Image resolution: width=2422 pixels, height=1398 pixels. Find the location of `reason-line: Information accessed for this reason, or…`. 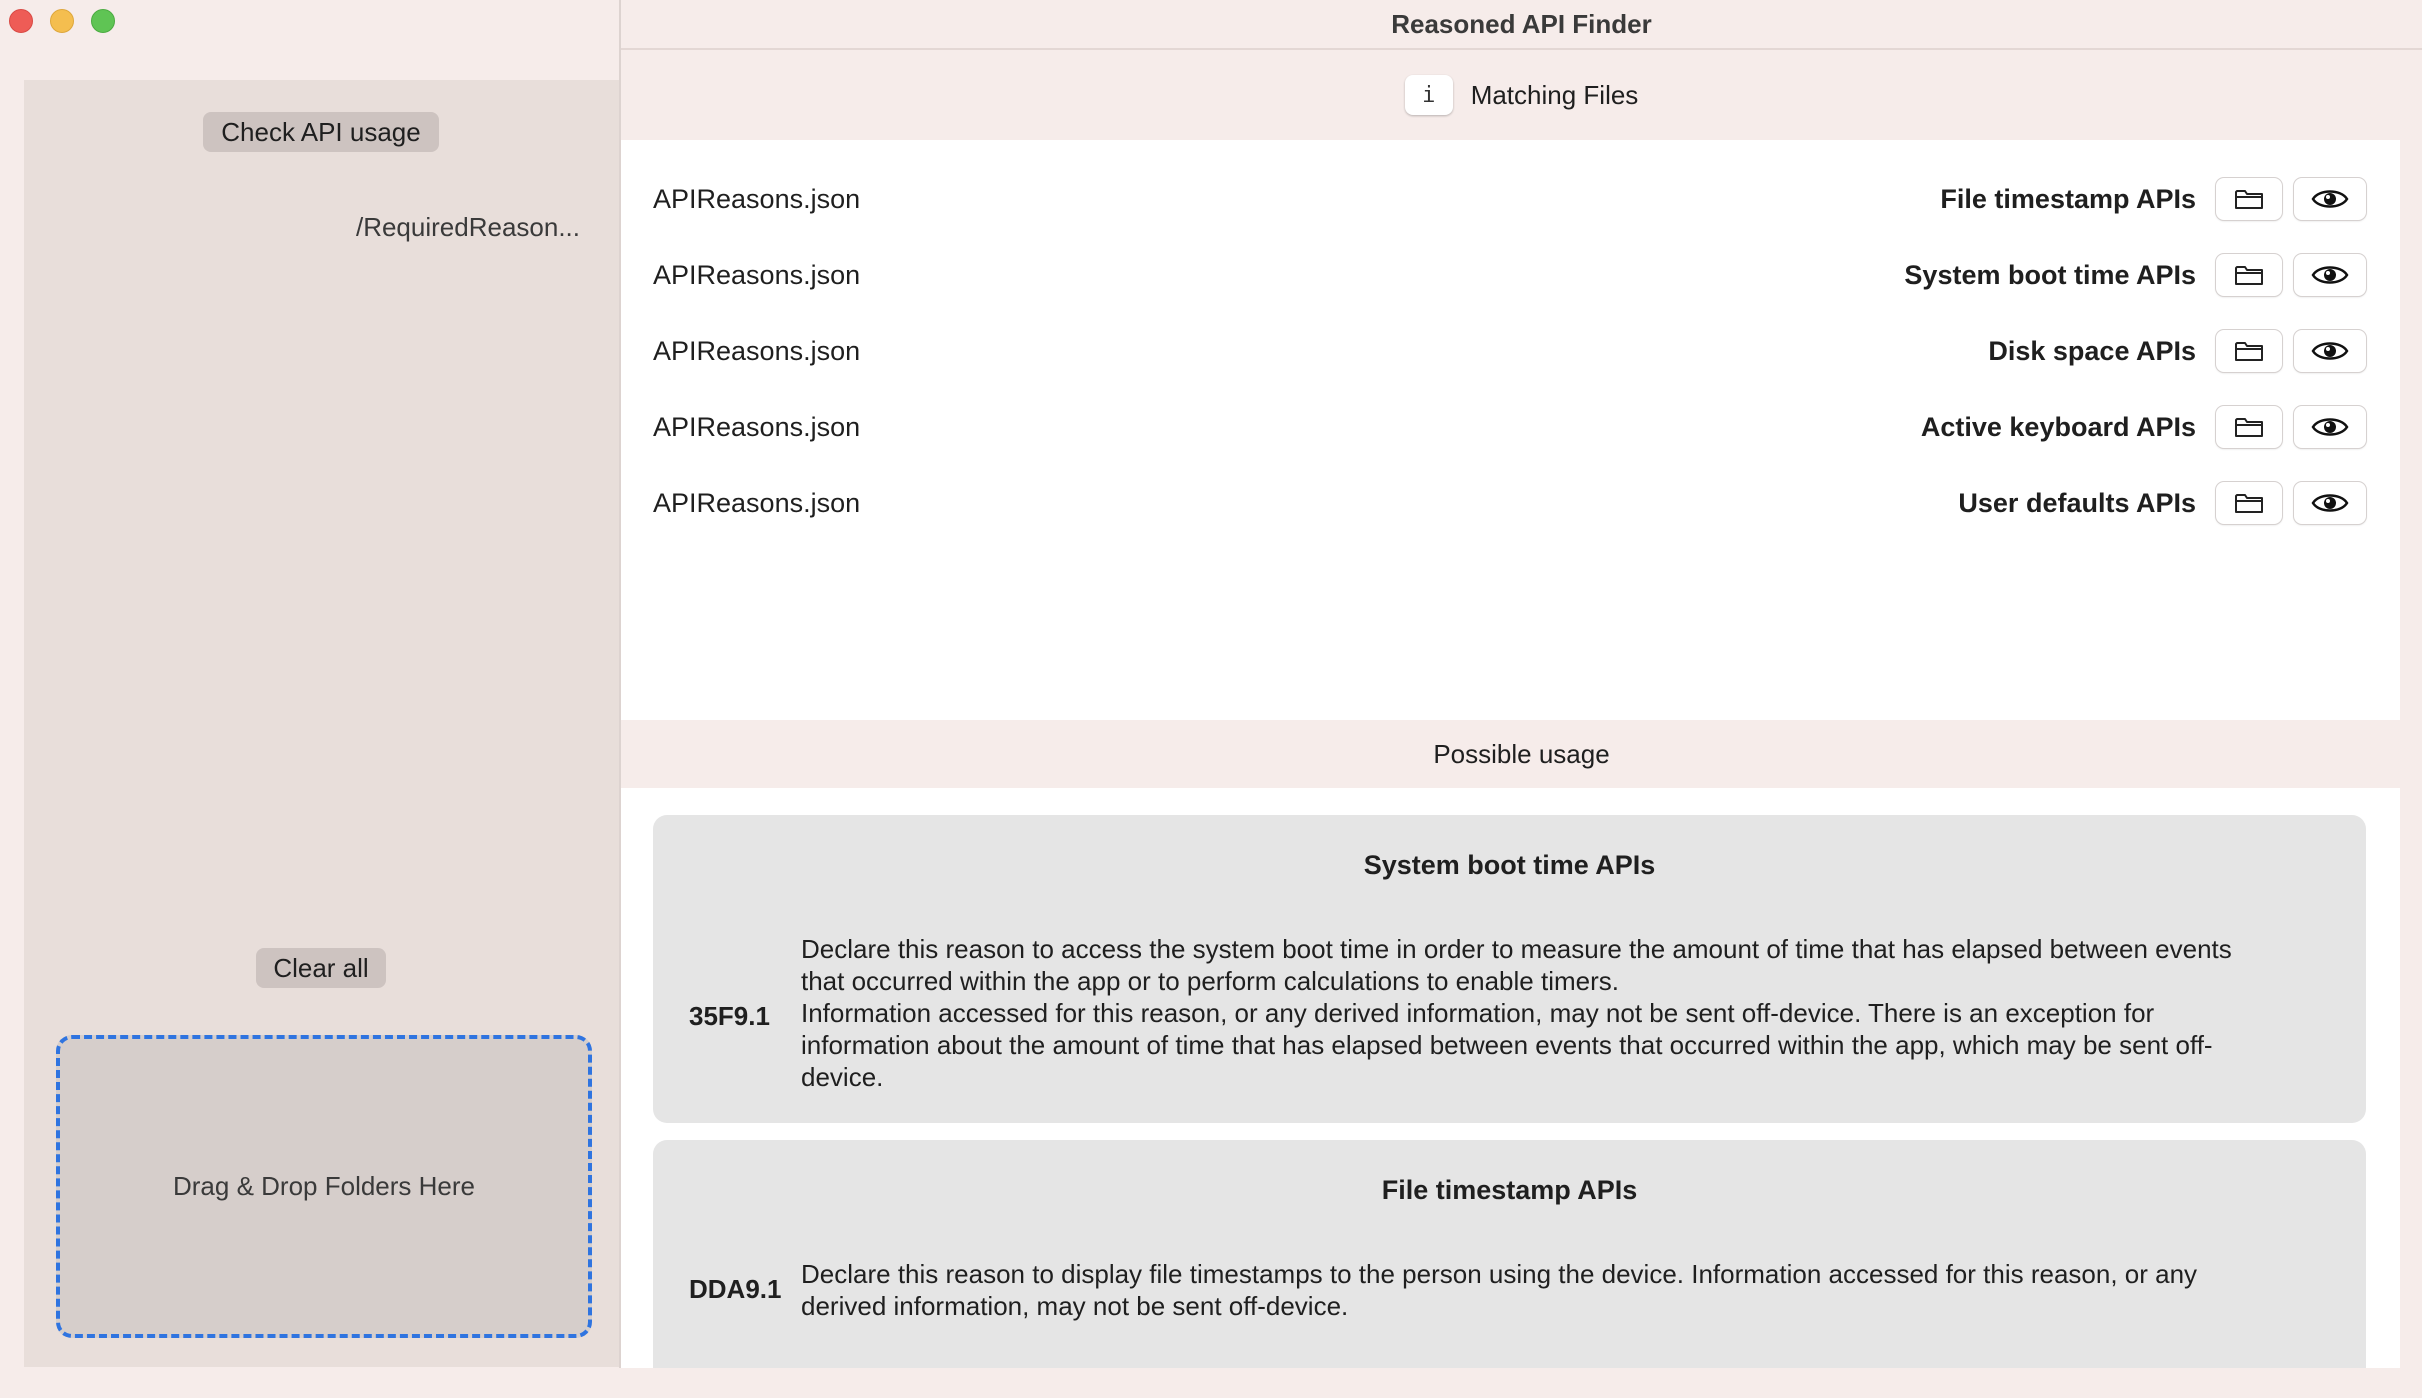

reason-line: Information accessed for this reason, or… is located at coordinates (1478, 1013).